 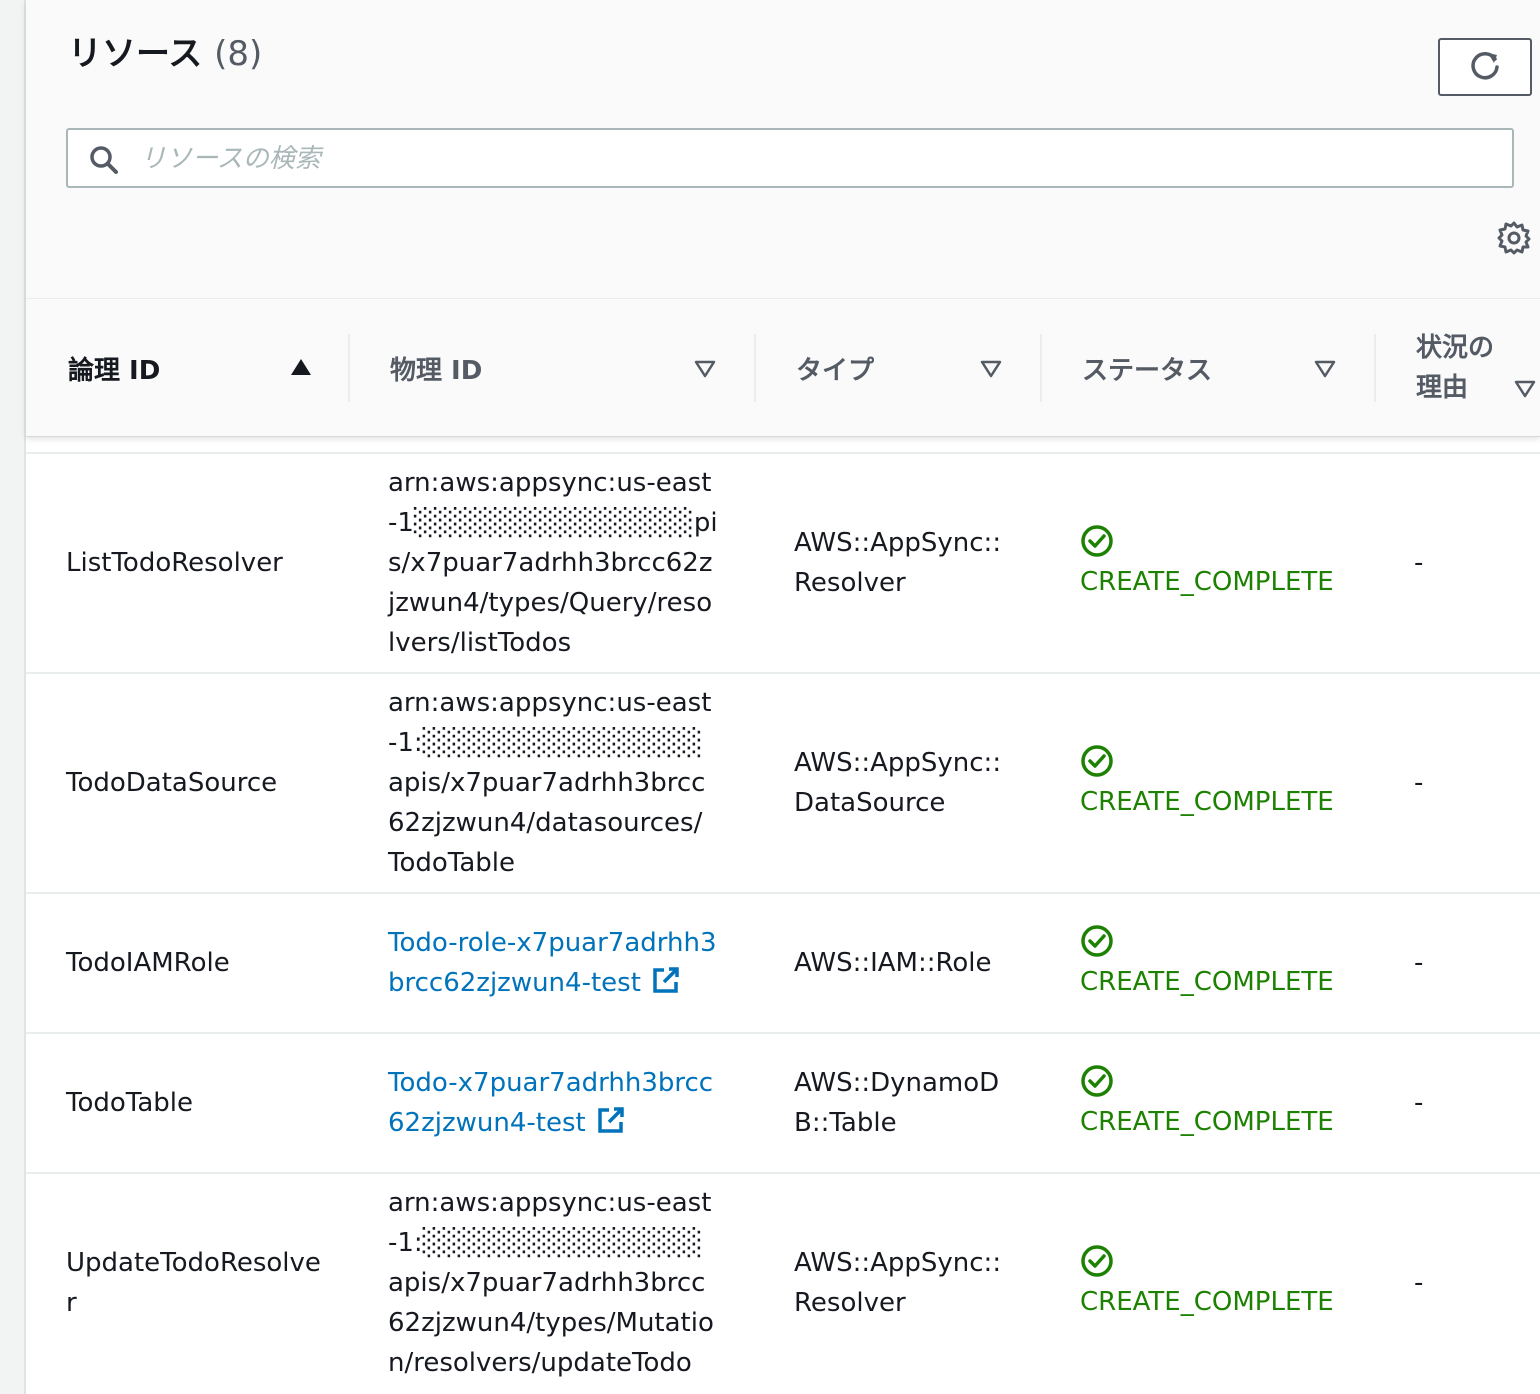 What do you see at coordinates (172, 783) in the screenshot?
I see `logical-id: TodoDataSource` at bounding box center [172, 783].